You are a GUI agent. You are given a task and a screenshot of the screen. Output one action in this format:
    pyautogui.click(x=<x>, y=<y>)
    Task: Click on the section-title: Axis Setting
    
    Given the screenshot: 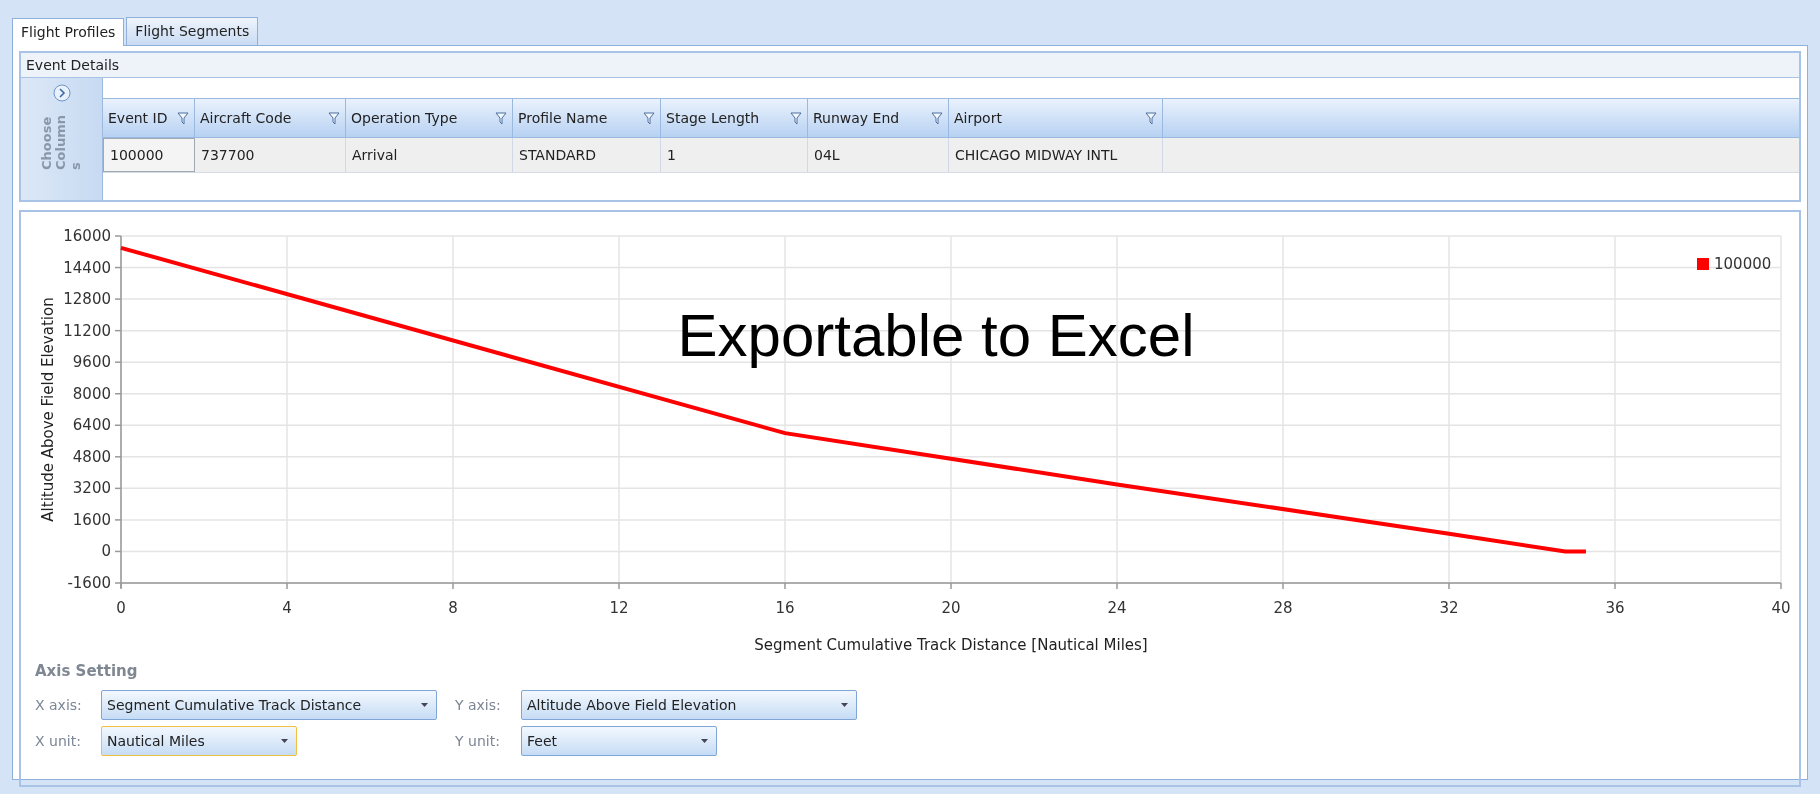 What is the action you would take?
    pyautogui.click(x=87, y=671)
    